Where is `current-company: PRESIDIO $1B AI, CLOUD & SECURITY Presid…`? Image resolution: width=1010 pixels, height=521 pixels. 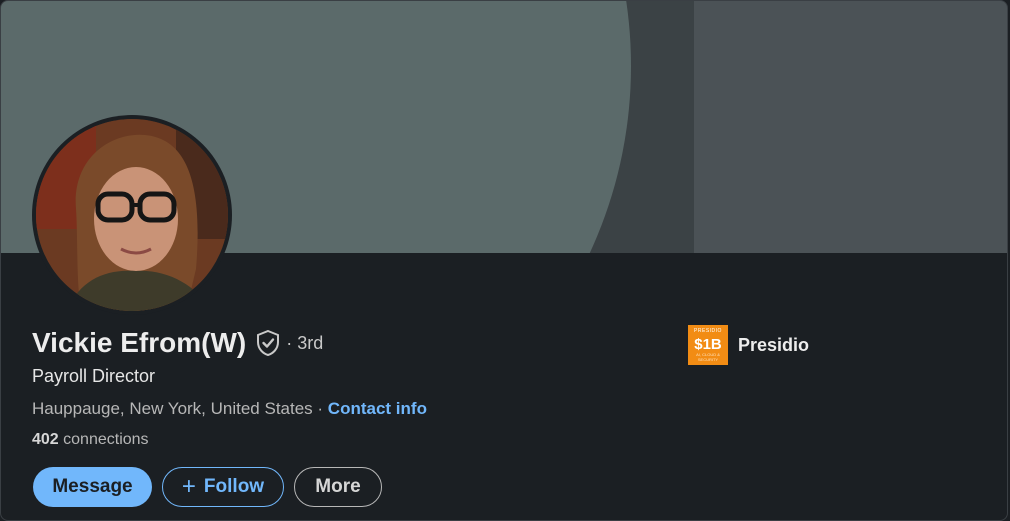 current-company: PRESIDIO $1B AI, CLOUD & SECURITY Presid… is located at coordinates (748, 345).